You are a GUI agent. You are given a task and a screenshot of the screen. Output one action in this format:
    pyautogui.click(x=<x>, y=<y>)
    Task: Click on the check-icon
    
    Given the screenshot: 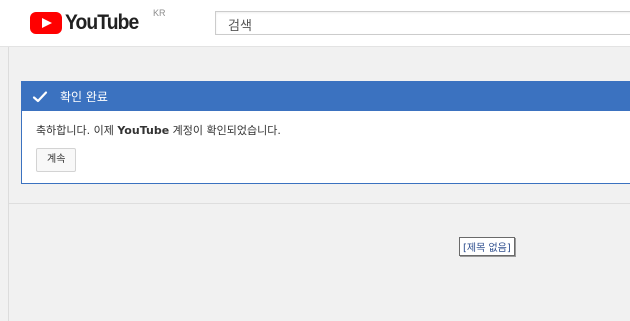 What is the action you would take?
    pyautogui.click(x=40, y=97)
    